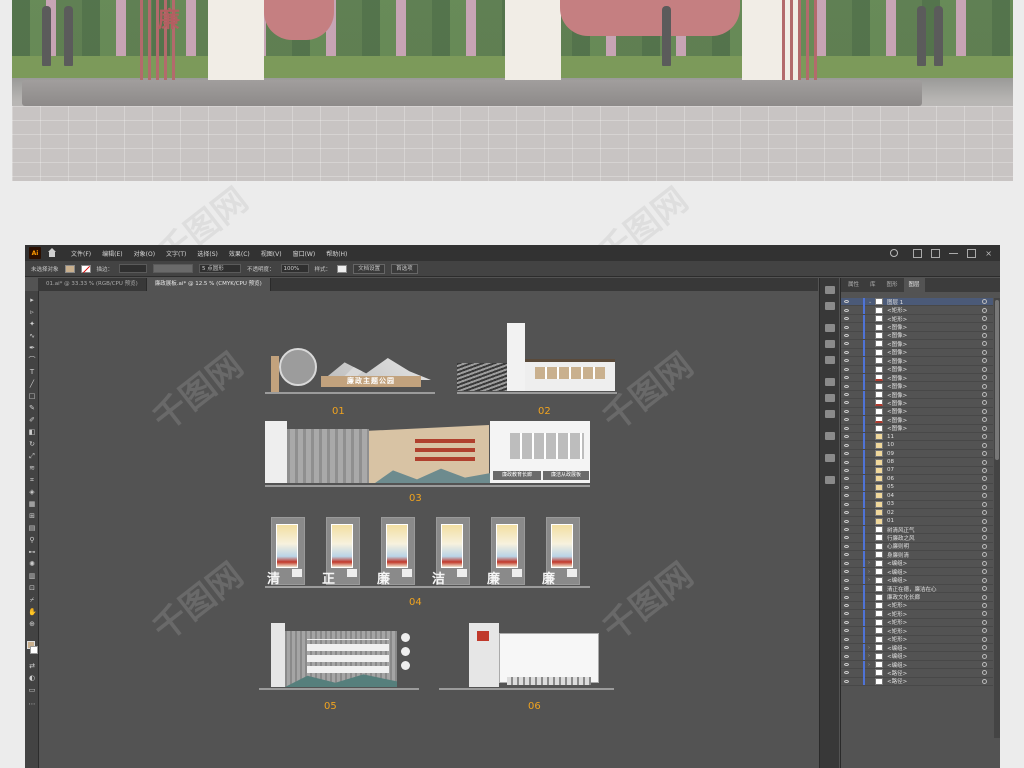 The image size is (1024, 768). I want to click on appearance-icon, so click(830, 436).